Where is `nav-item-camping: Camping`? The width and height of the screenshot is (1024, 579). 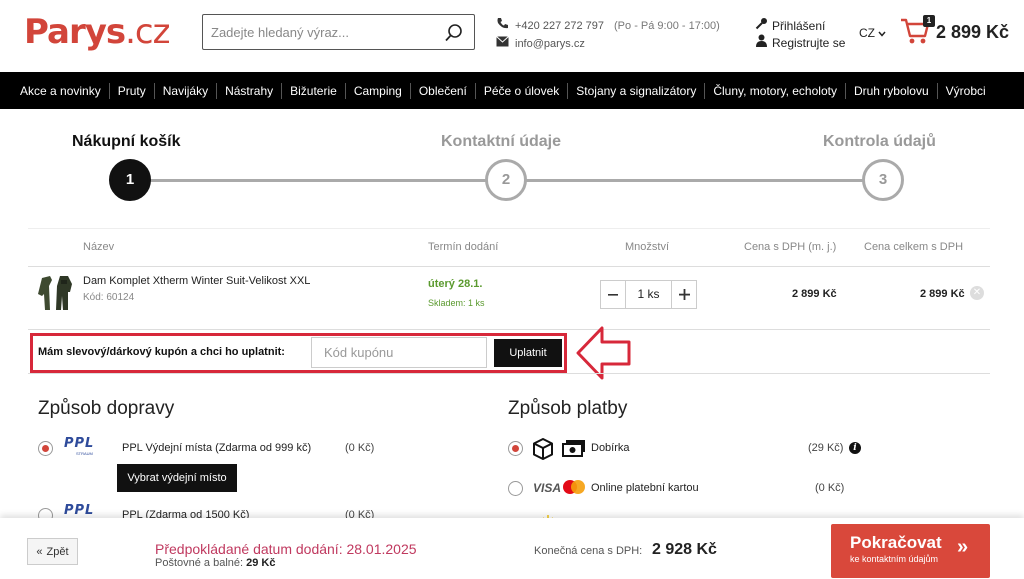
nav-item-camping: Camping is located at coordinates (378, 90).